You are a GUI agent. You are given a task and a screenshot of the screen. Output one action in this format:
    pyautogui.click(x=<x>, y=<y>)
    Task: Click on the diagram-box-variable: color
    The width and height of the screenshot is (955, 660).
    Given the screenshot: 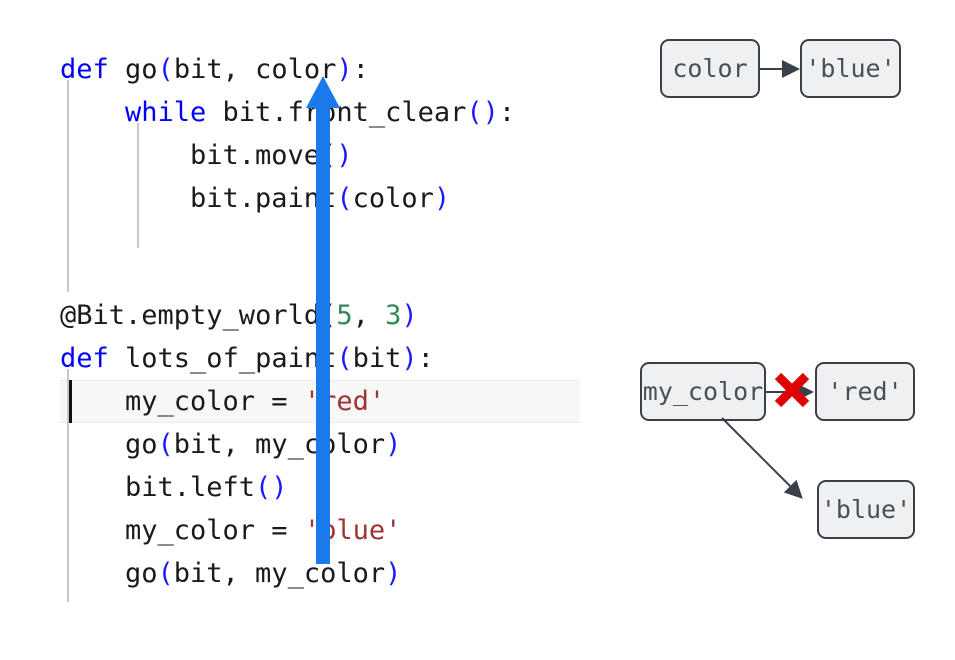 What is the action you would take?
    pyautogui.click(x=710, y=68)
    